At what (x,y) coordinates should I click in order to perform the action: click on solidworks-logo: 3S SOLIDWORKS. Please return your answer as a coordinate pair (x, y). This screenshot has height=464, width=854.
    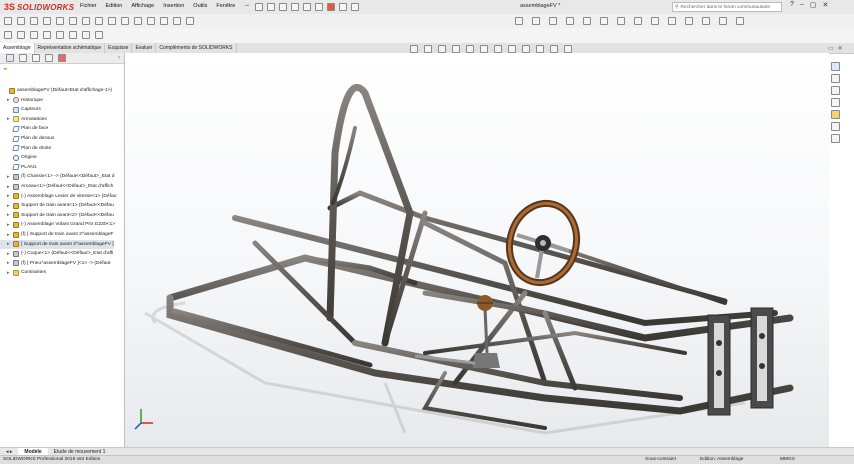
    Looking at the image, I should click on (39, 7).